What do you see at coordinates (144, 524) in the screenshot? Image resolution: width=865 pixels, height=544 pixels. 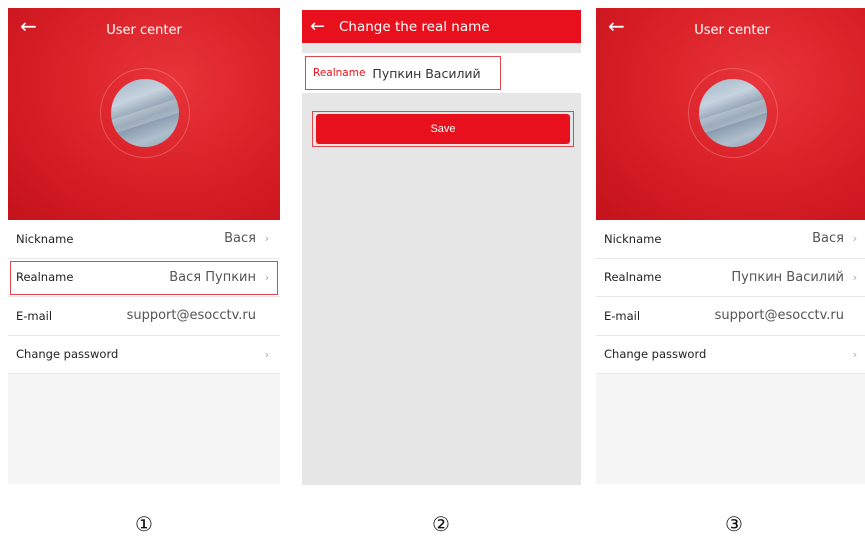 I see `step-marker-1: ①` at bounding box center [144, 524].